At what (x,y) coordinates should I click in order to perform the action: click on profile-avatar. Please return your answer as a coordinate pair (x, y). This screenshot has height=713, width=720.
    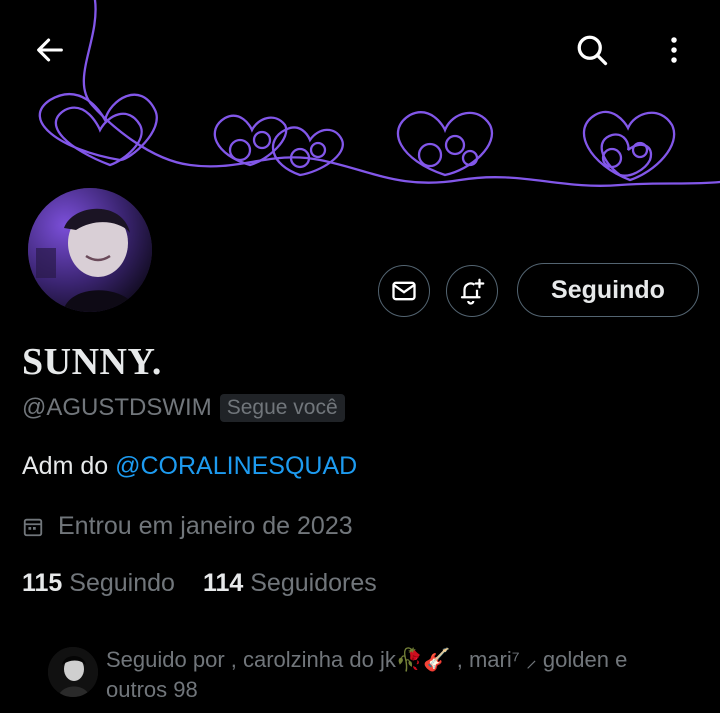
    Looking at the image, I should click on (90, 250).